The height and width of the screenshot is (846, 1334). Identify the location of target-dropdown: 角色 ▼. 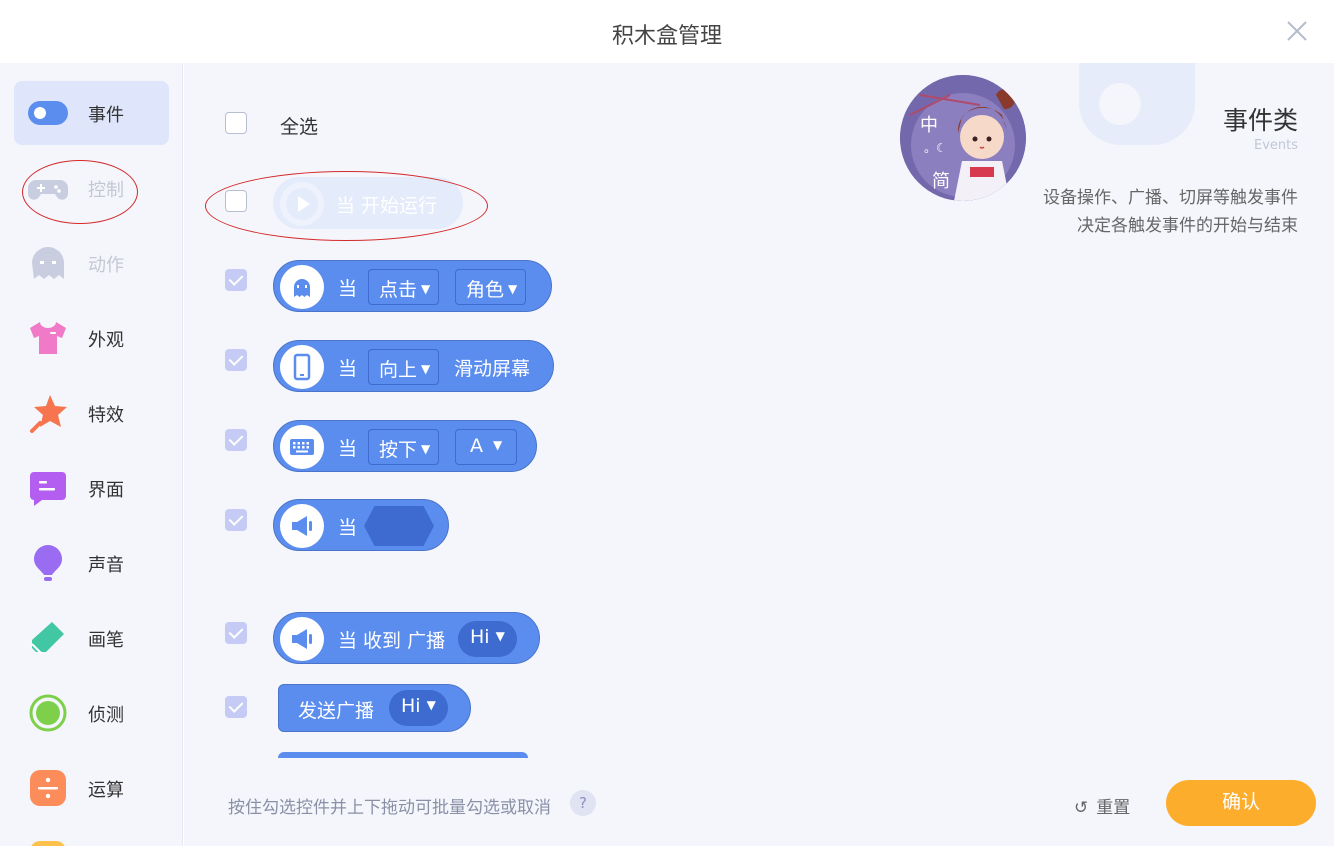
(491, 287).